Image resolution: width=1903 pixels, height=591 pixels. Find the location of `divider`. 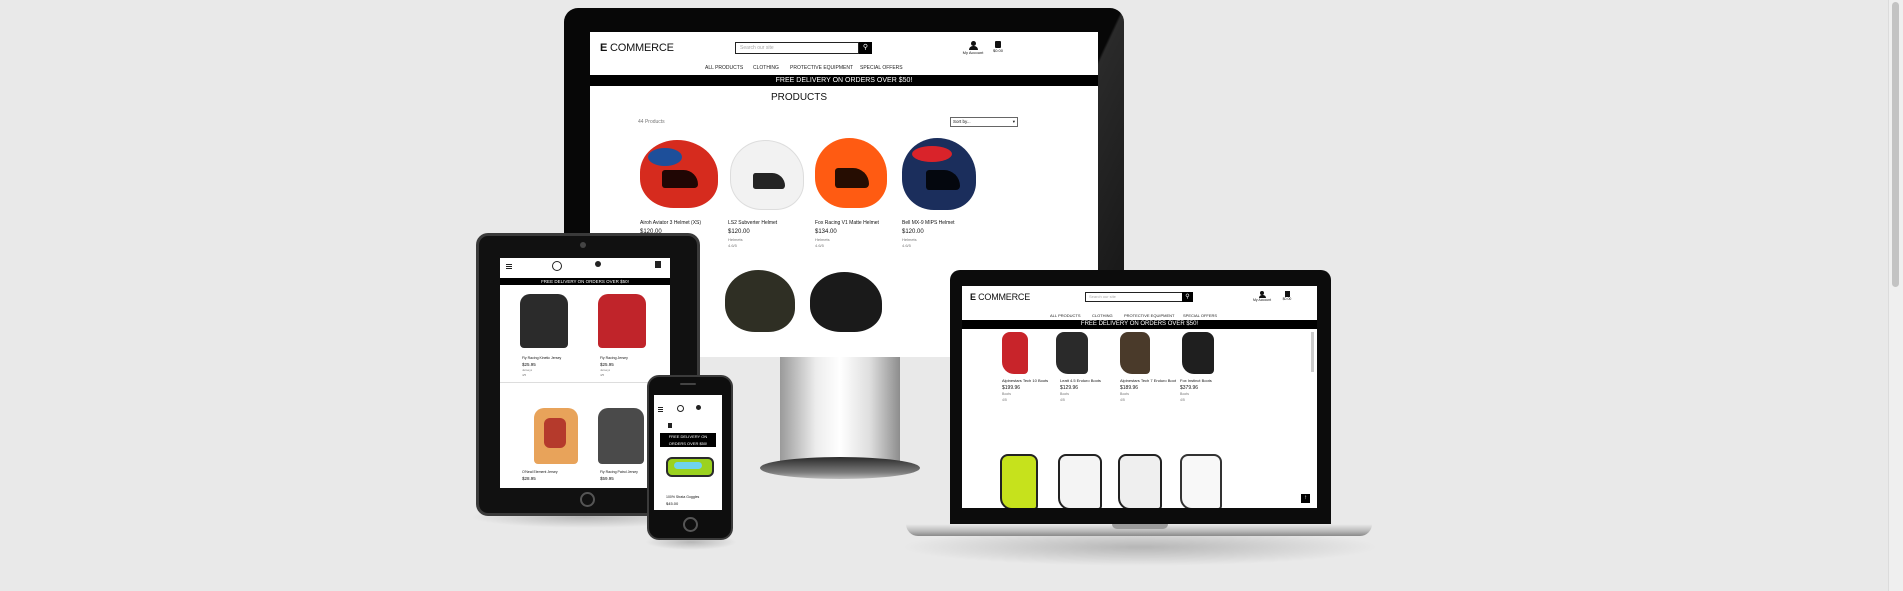

divider is located at coordinates (585, 382).